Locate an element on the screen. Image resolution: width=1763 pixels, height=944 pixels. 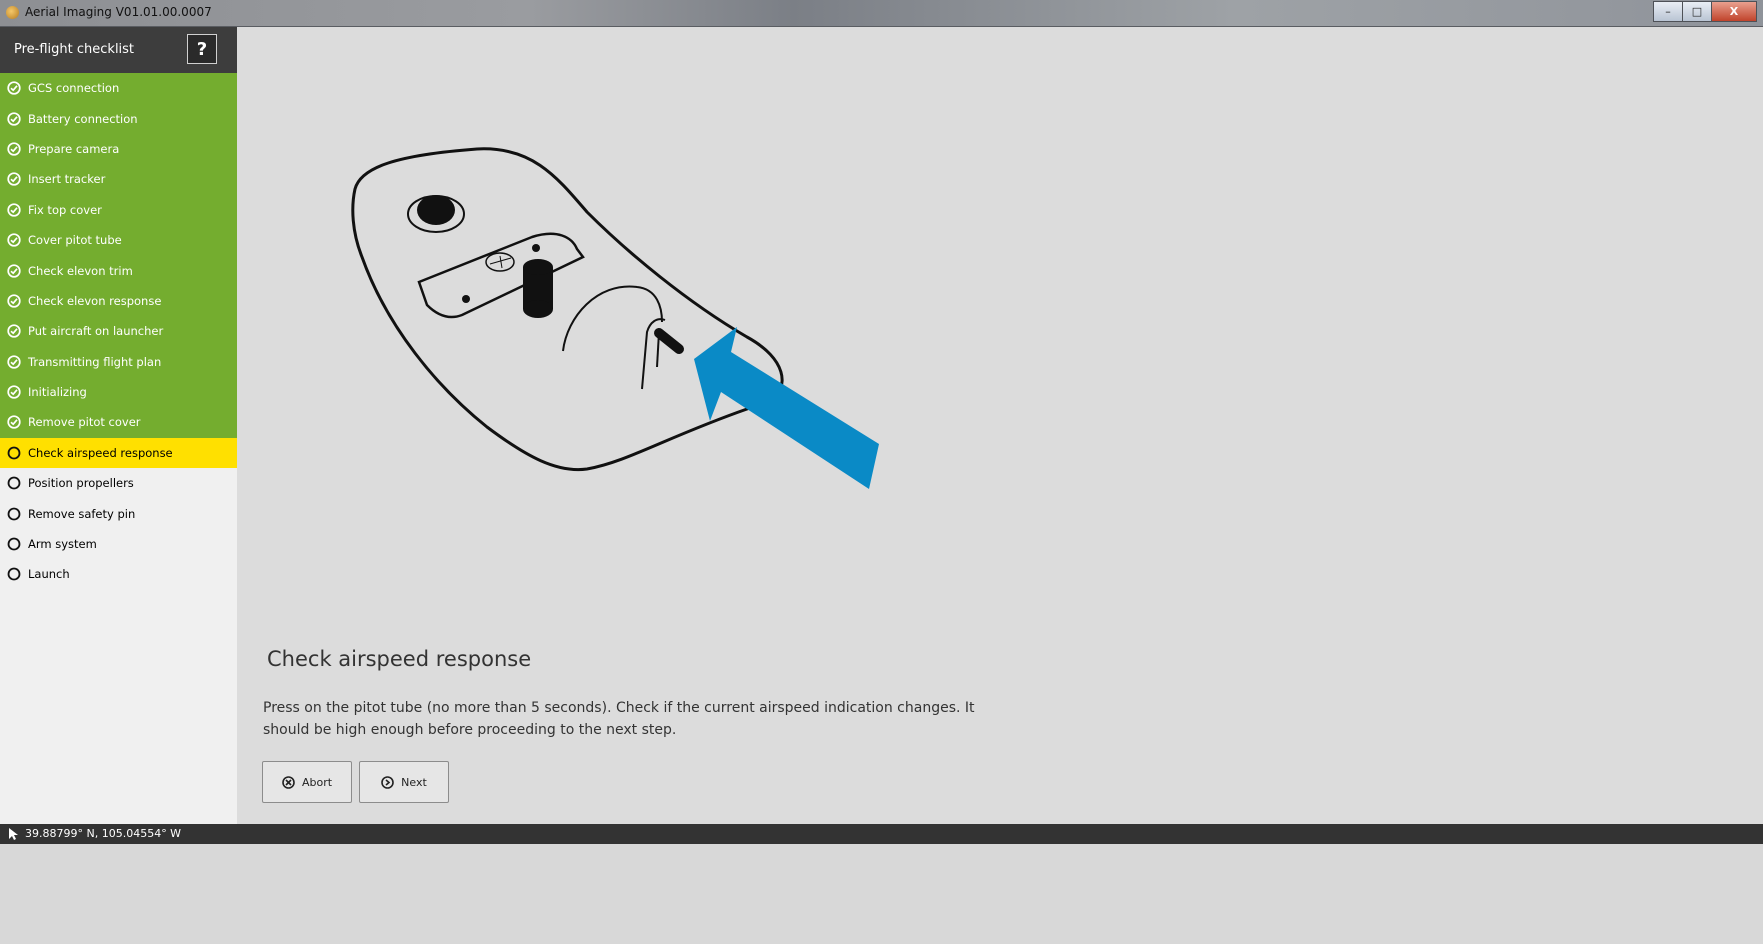
checklist-step-label: Remove safety pin is located at coordinates (82, 513).